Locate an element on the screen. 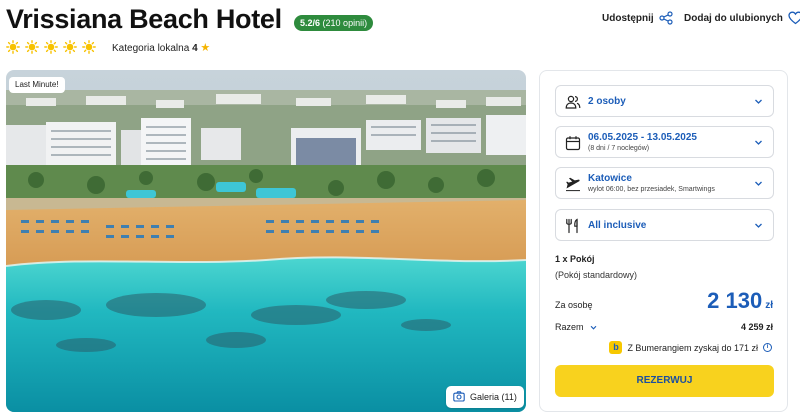 The height and width of the screenshot is (419, 800). last-minute-badge: Last Minute! is located at coordinates (37, 85).